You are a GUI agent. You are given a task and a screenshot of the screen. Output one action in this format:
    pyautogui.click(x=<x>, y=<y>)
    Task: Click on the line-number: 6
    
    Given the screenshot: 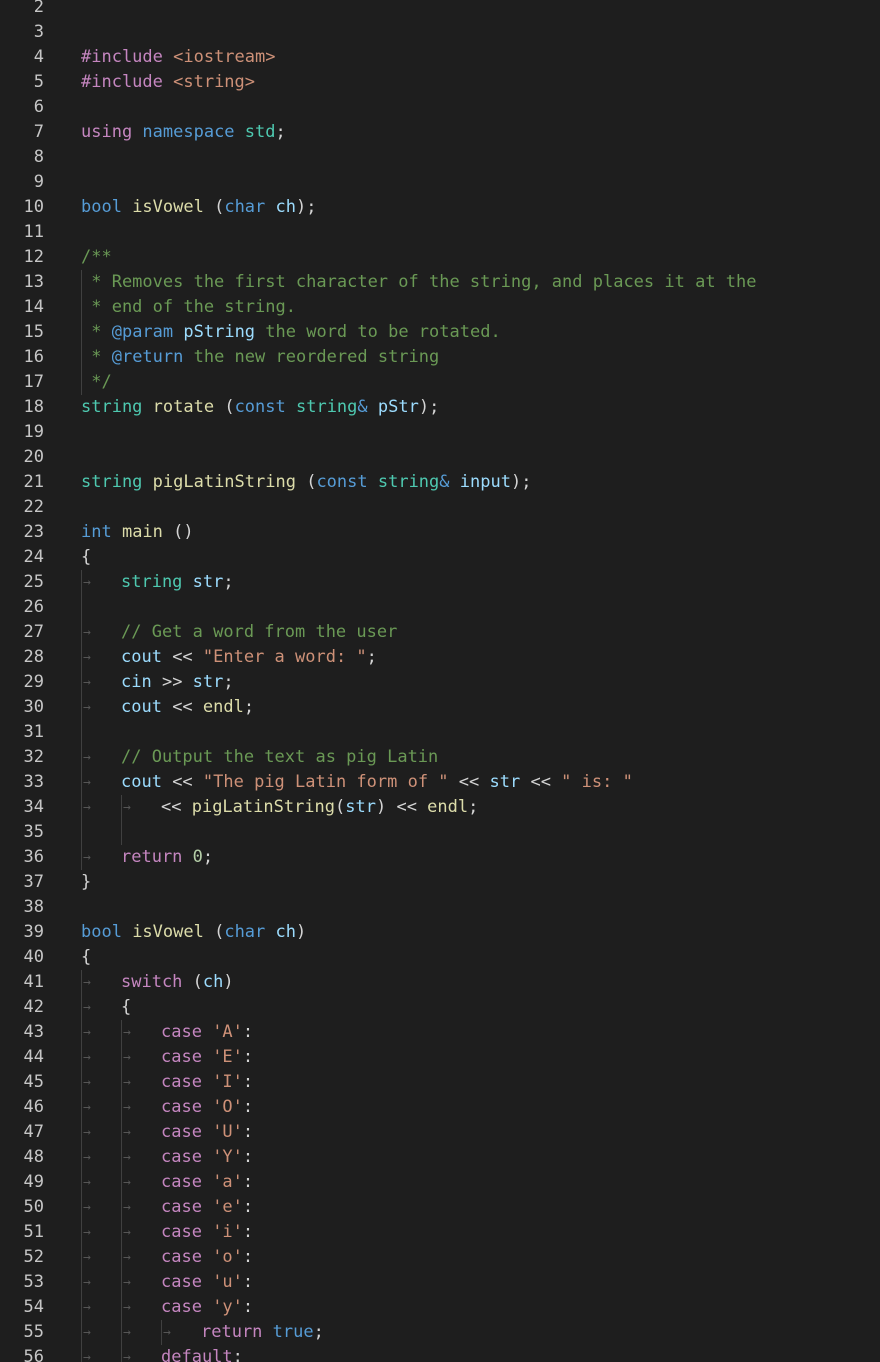 What is the action you would take?
    pyautogui.click(x=38, y=107)
    